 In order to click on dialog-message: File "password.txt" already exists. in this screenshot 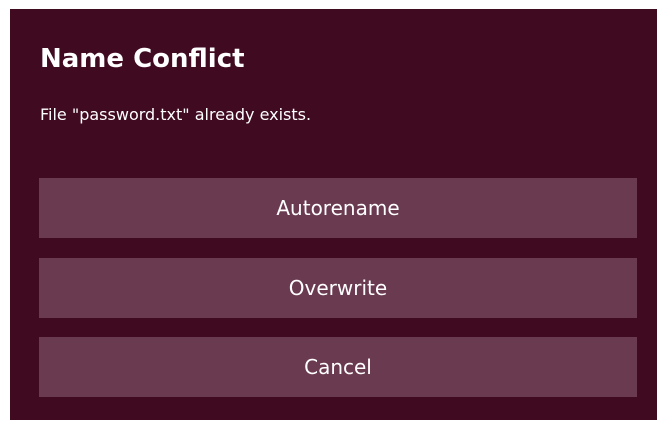, I will do `click(176, 114)`.